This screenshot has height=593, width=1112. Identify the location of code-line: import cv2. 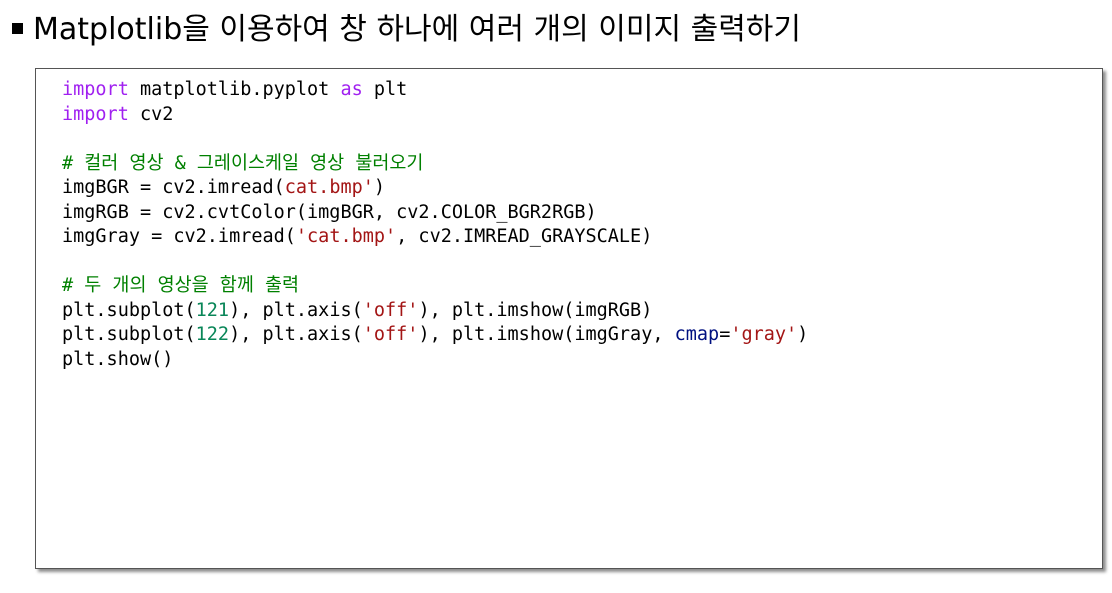
(435, 115).